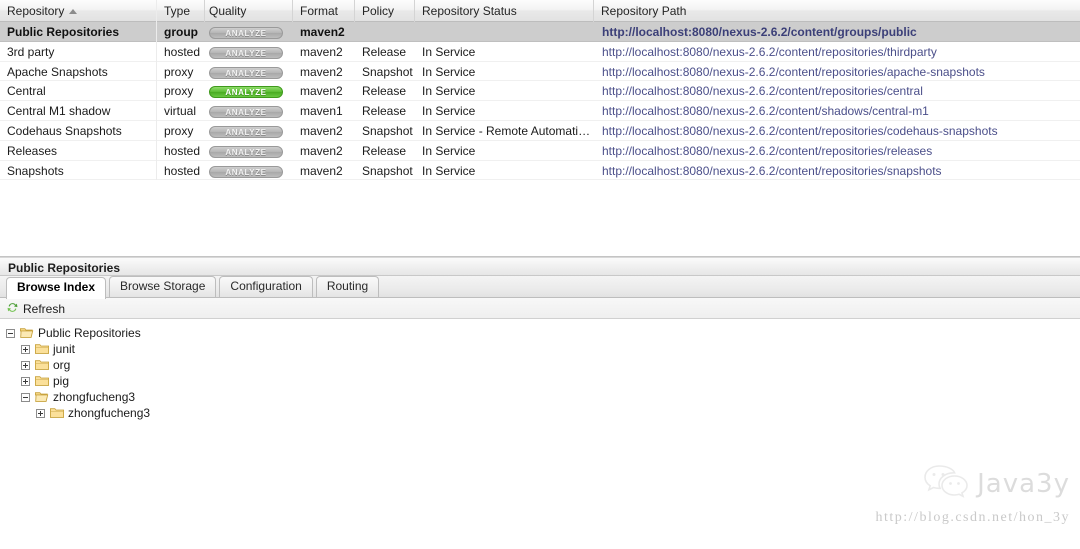 The image size is (1080, 549). Describe the element at coordinates (378, 11) in the screenshot. I see `column-header-policy-label: Policy` at that location.